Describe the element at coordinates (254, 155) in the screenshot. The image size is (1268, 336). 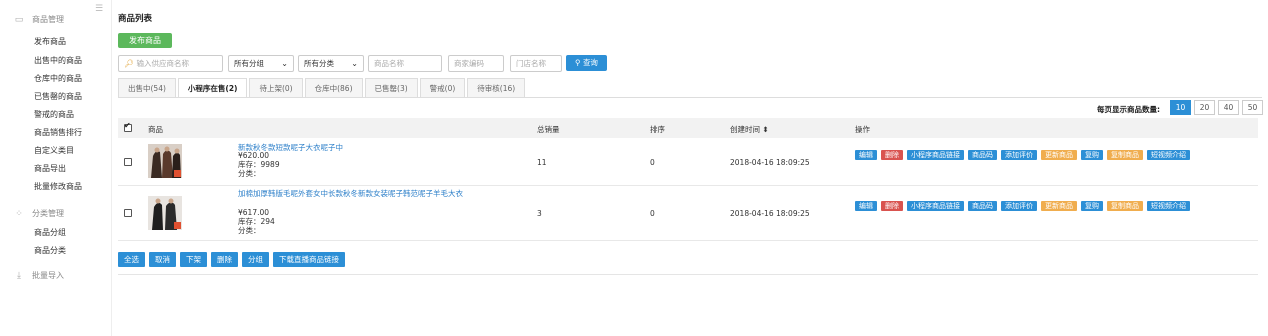
I see `product-price: ¥620.00` at that location.